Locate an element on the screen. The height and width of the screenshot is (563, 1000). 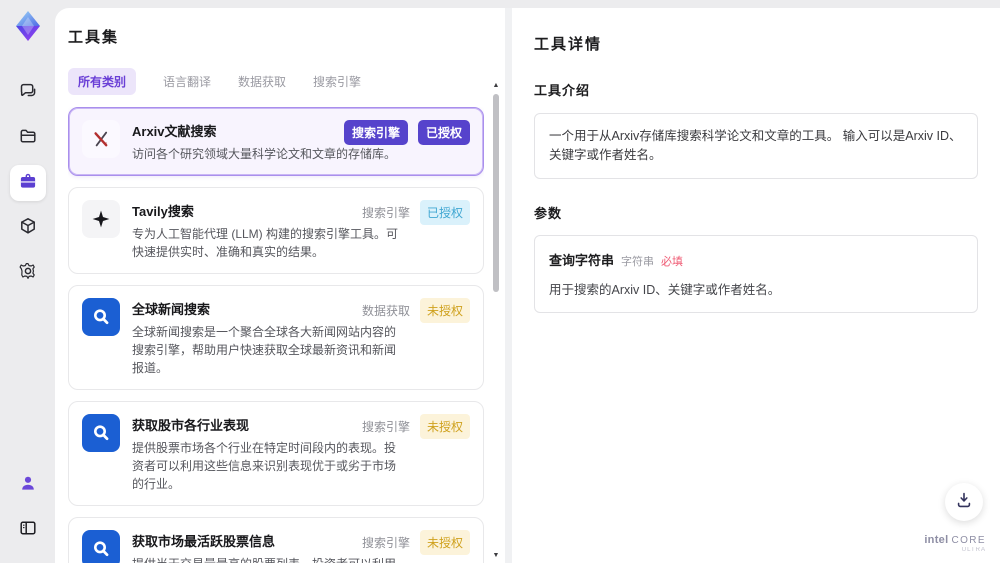
list-scrollbar: ▲ ▼ is located at coordinates (496, 320).